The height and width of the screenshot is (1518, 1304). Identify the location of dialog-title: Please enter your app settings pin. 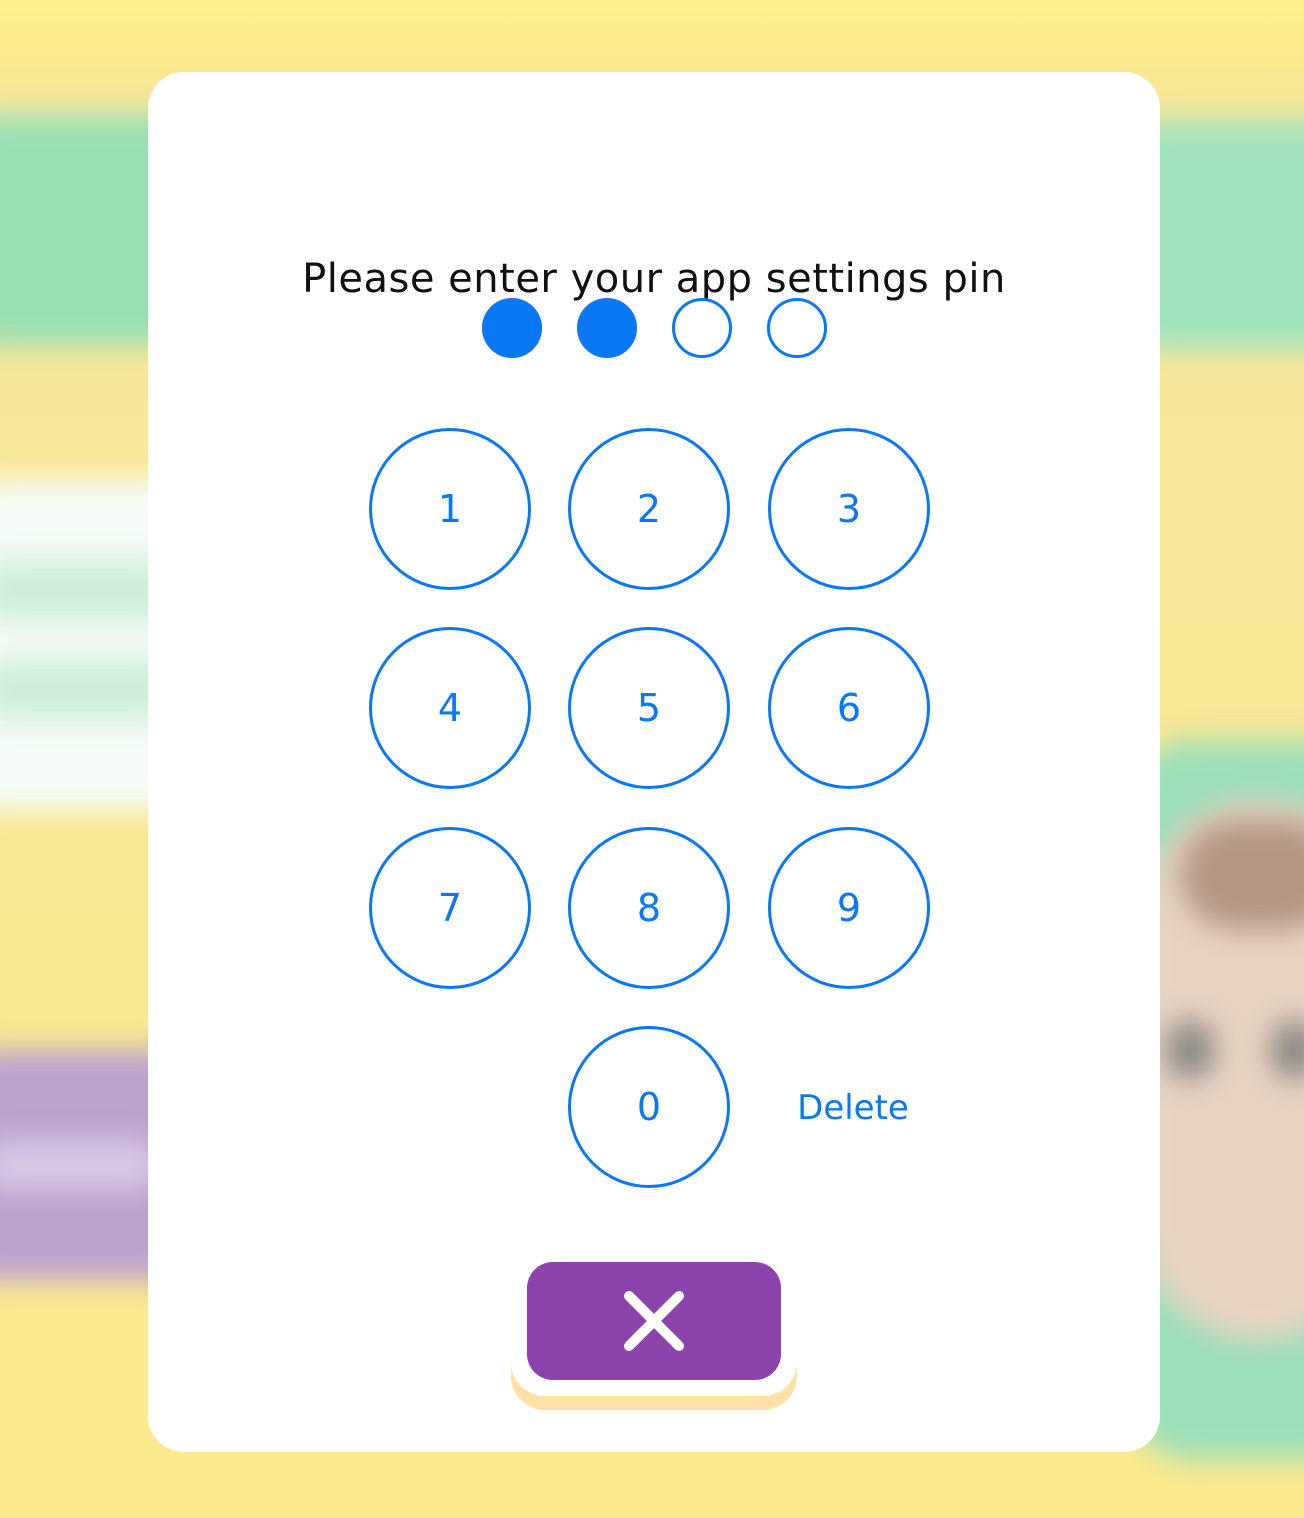
(654, 279).